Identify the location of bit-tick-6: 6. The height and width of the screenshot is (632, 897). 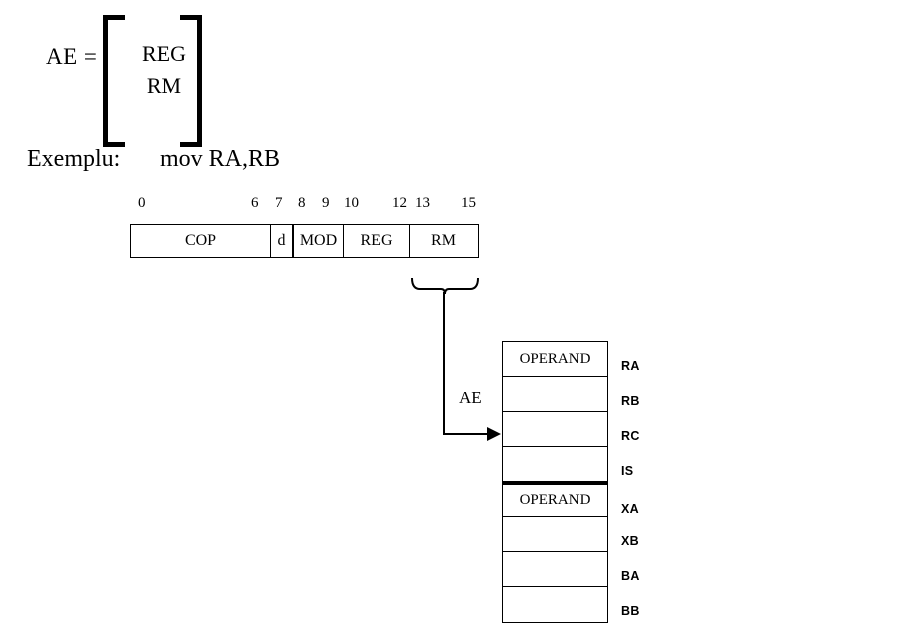
(255, 203).